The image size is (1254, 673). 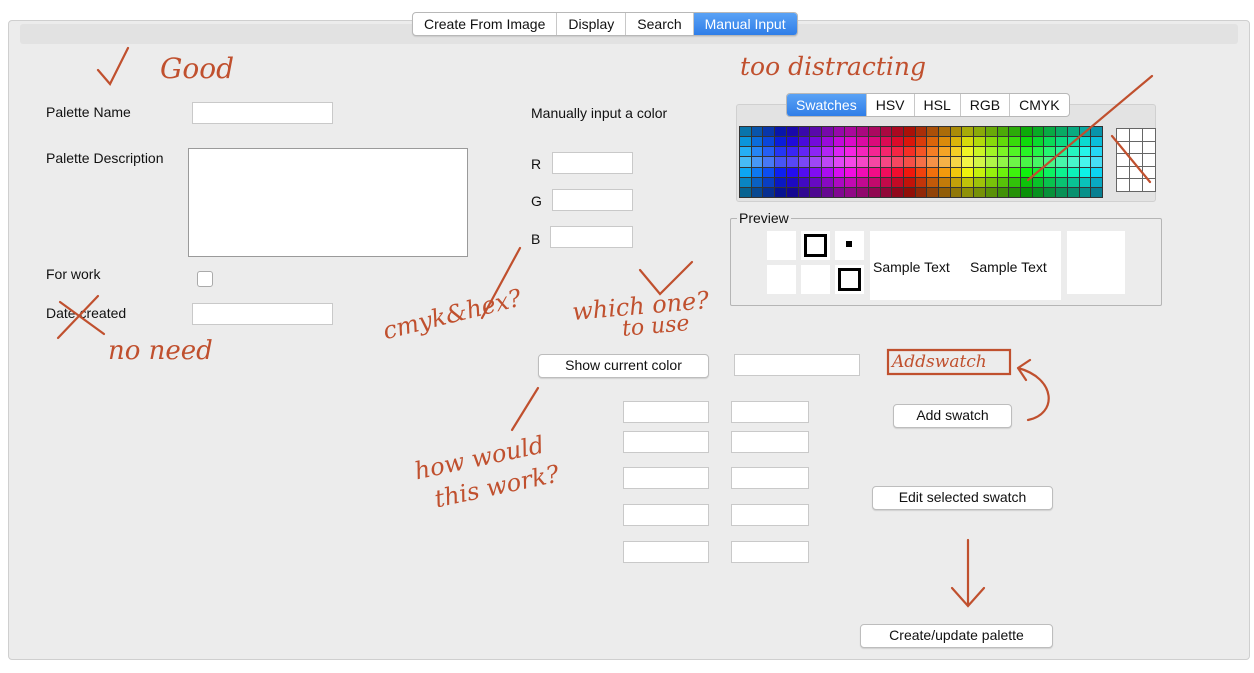 What do you see at coordinates (485, 24) in the screenshot?
I see `tab-create-from-image: Create From Image` at bounding box center [485, 24].